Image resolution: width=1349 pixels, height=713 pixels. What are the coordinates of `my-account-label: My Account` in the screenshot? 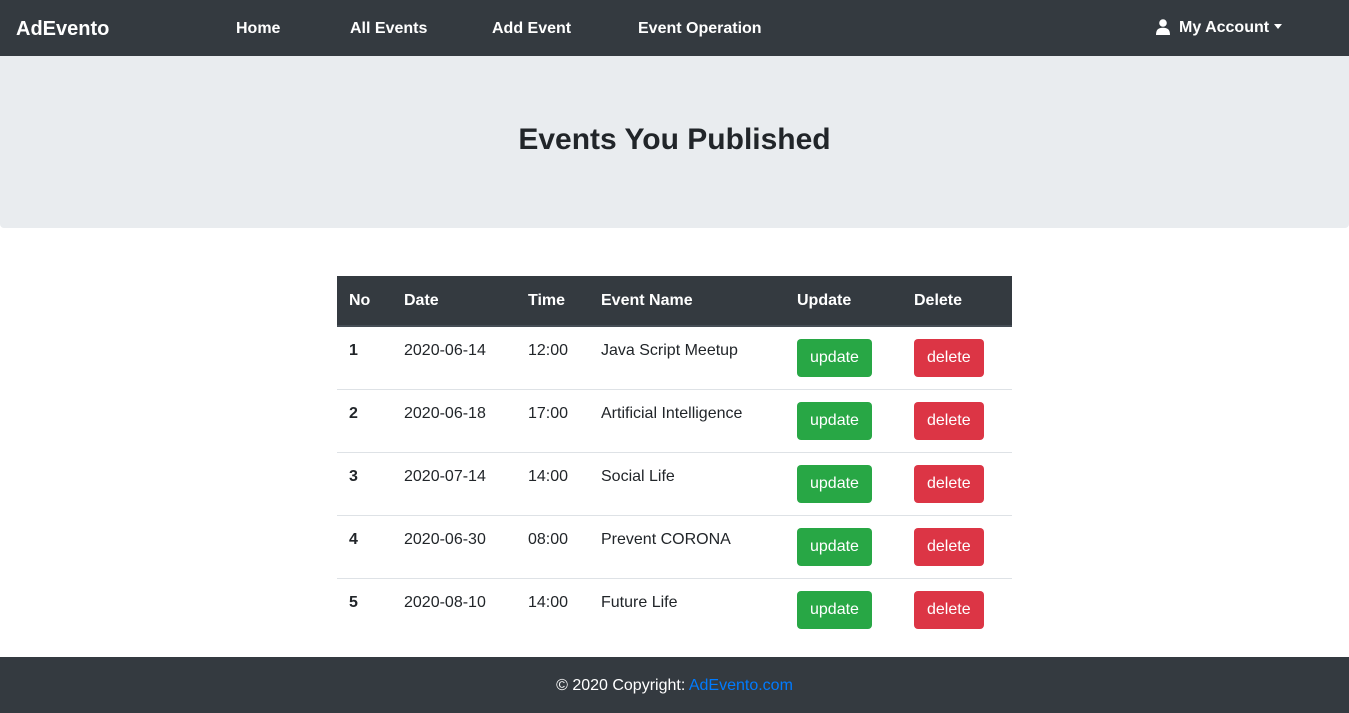 It's located at (1224, 27).